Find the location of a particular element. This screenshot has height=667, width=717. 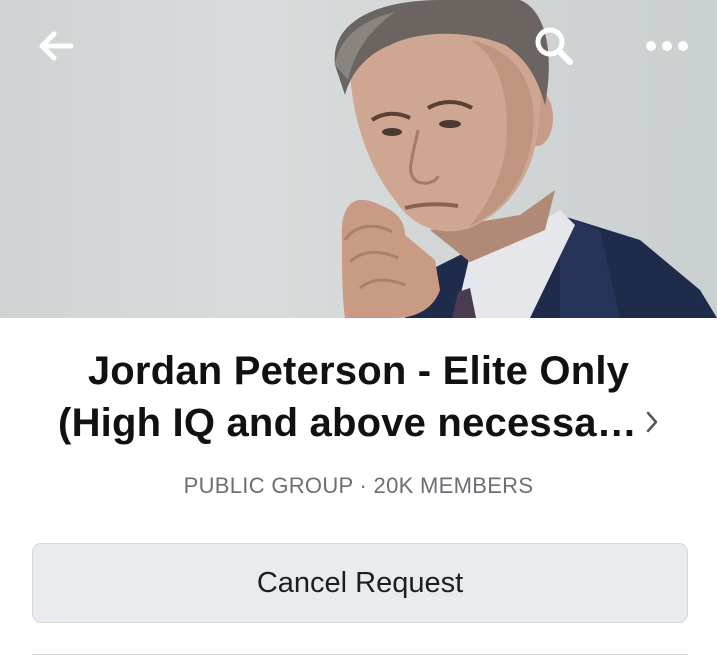

divider is located at coordinates (360, 654).